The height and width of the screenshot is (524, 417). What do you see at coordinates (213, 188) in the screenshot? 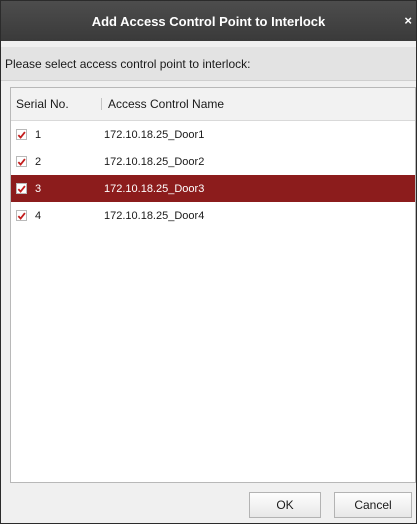
I see `table-row: 3 172.10.18.25_Door3` at bounding box center [213, 188].